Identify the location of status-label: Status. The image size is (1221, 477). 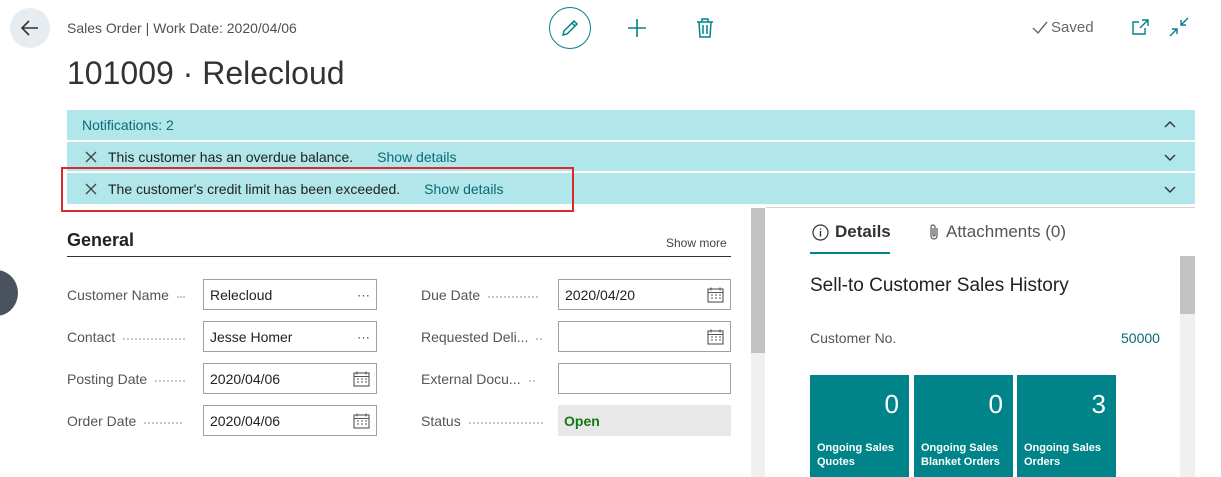
(482, 421).